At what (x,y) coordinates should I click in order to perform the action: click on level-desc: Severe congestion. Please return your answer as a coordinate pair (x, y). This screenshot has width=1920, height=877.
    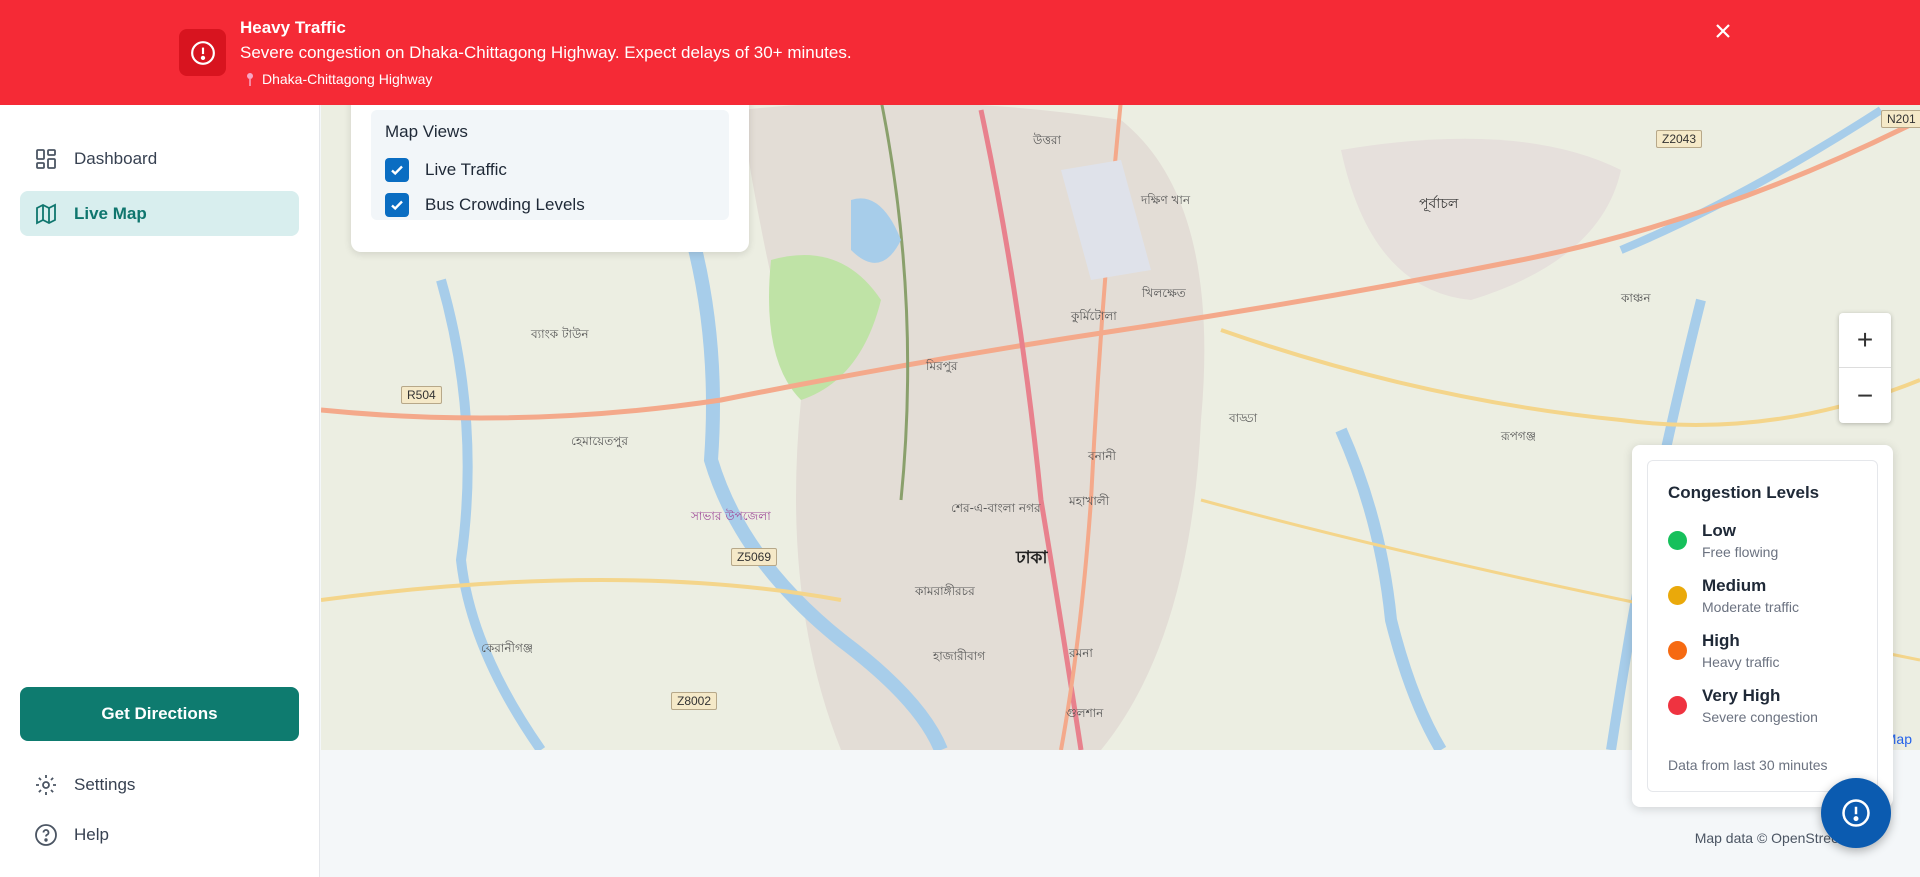
    Looking at the image, I should click on (1760, 717).